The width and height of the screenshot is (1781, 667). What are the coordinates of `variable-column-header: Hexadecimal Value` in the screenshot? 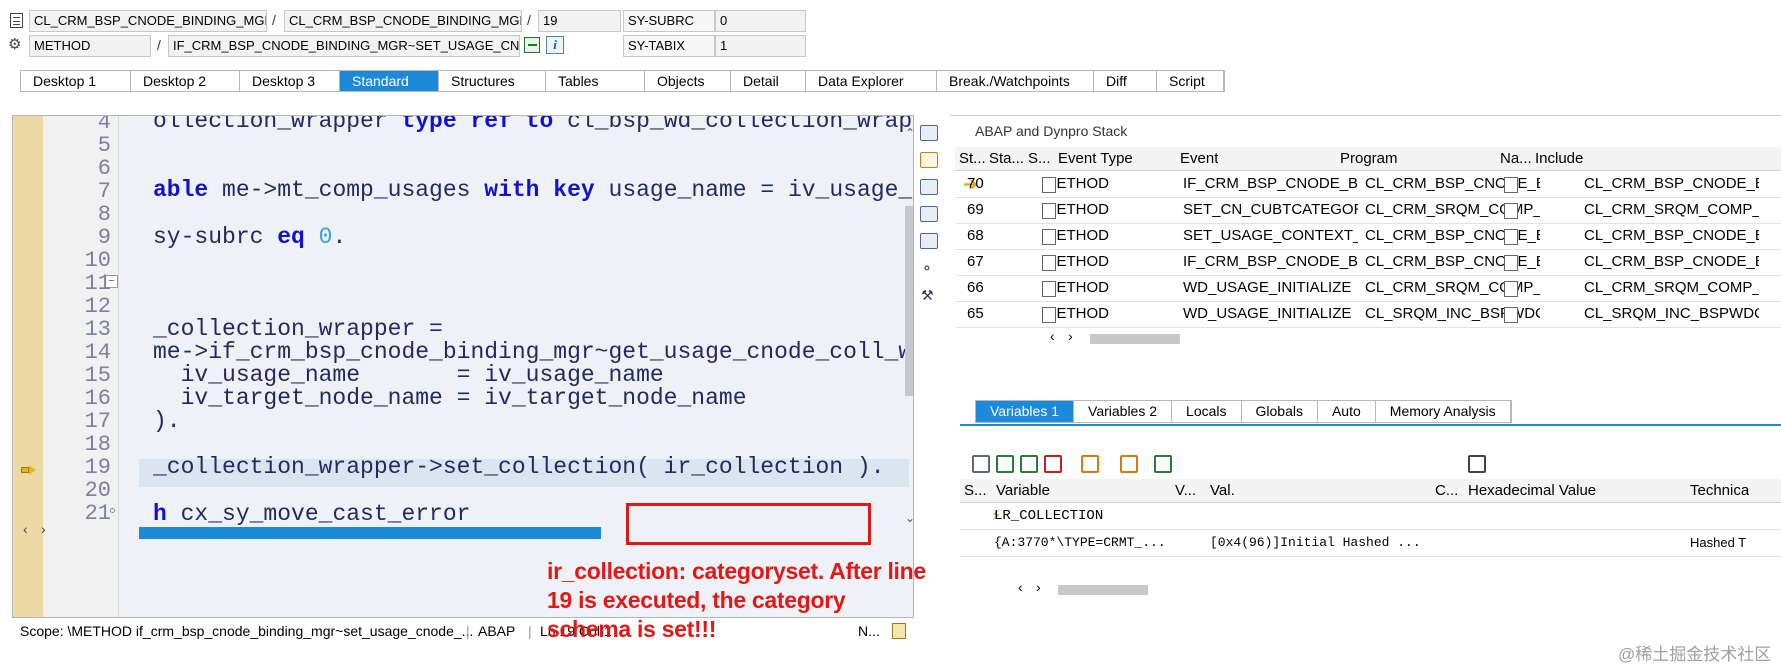 It's located at (1532, 491).